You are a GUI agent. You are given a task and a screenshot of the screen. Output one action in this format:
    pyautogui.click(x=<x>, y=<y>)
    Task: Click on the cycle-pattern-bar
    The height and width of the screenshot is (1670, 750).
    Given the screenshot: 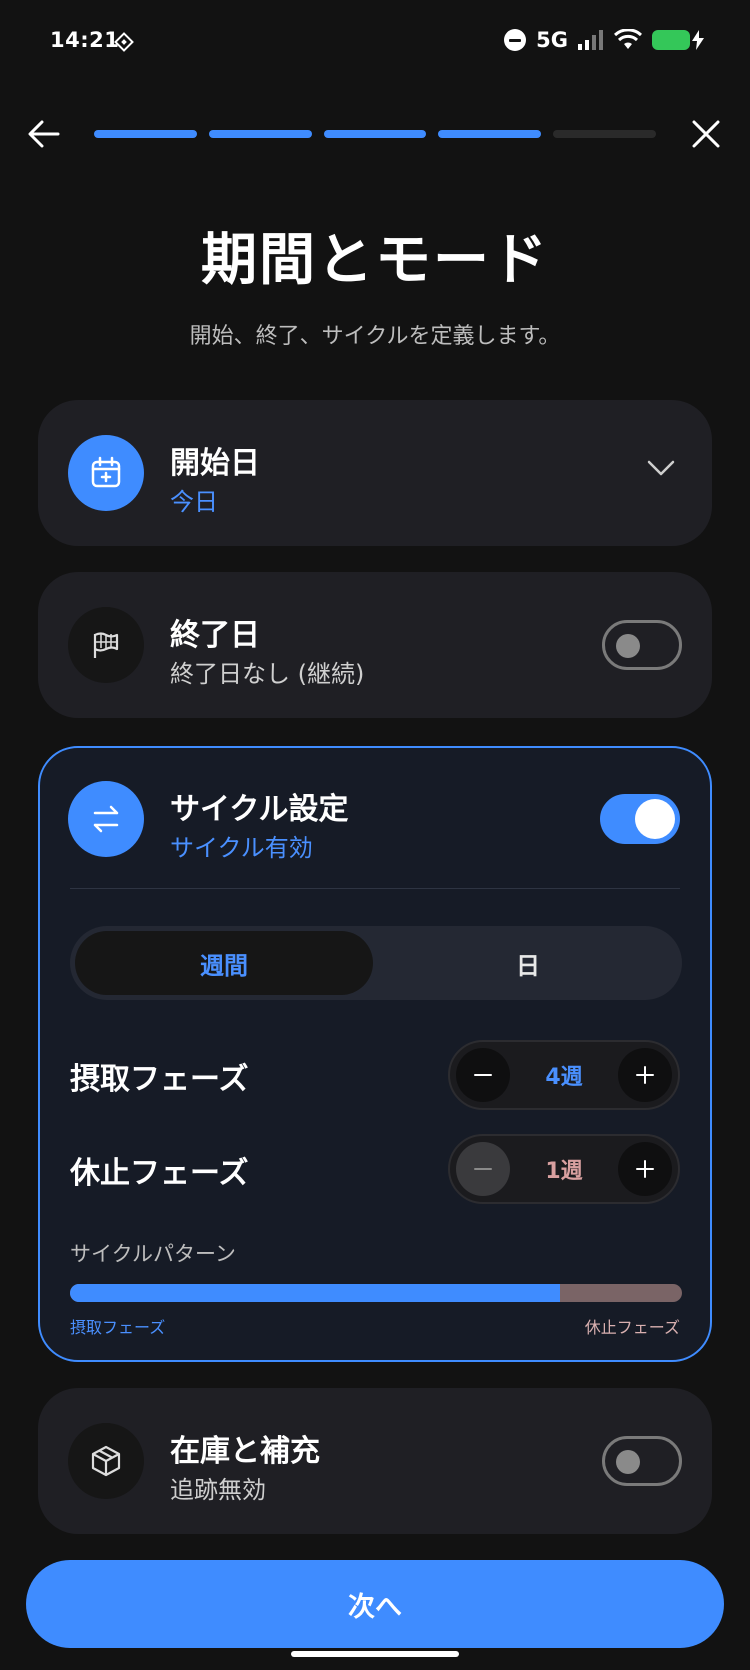 What is the action you would take?
    pyautogui.click(x=376, y=1293)
    